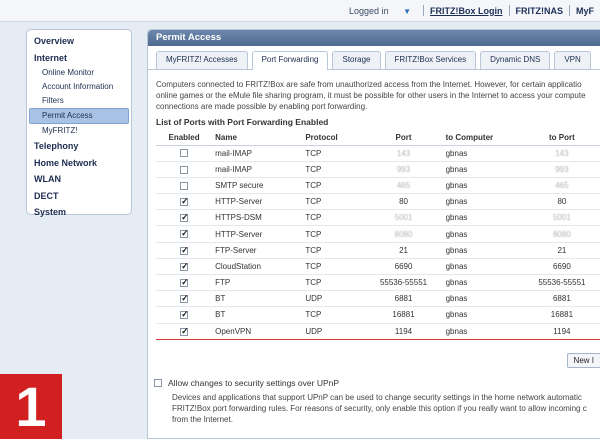  Describe the element at coordinates (403, 234) in the screenshot. I see `port-cell: 8080` at that location.